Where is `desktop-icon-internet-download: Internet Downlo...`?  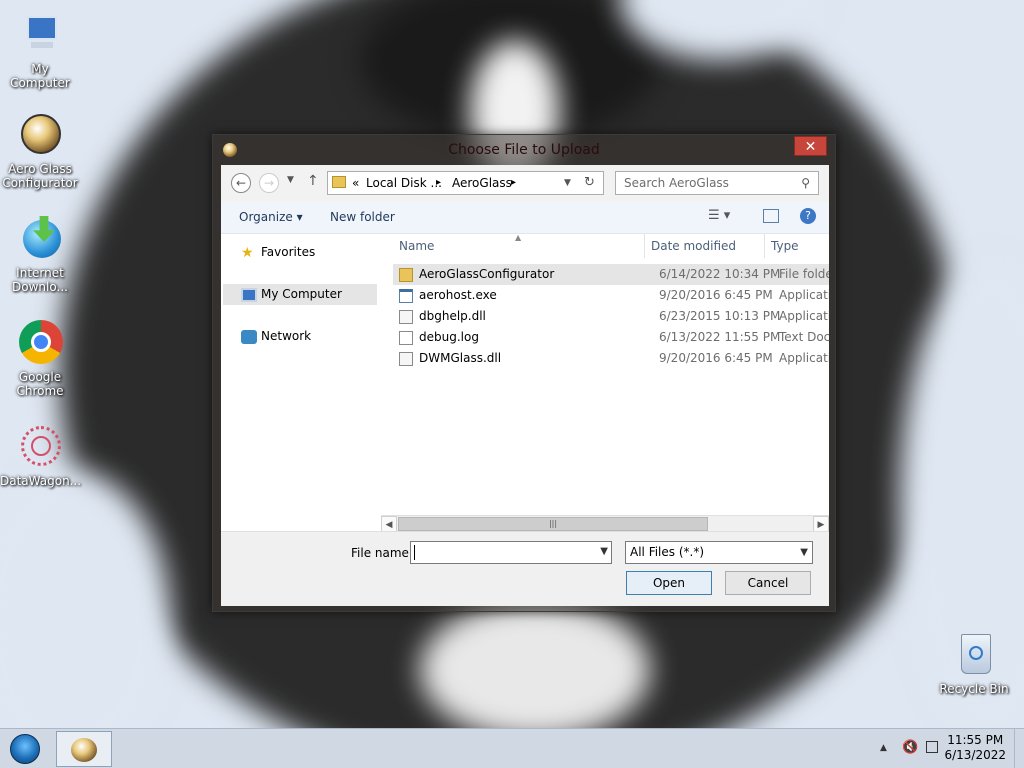 desktop-icon-internet-download: Internet Downlo... is located at coordinates (40, 255).